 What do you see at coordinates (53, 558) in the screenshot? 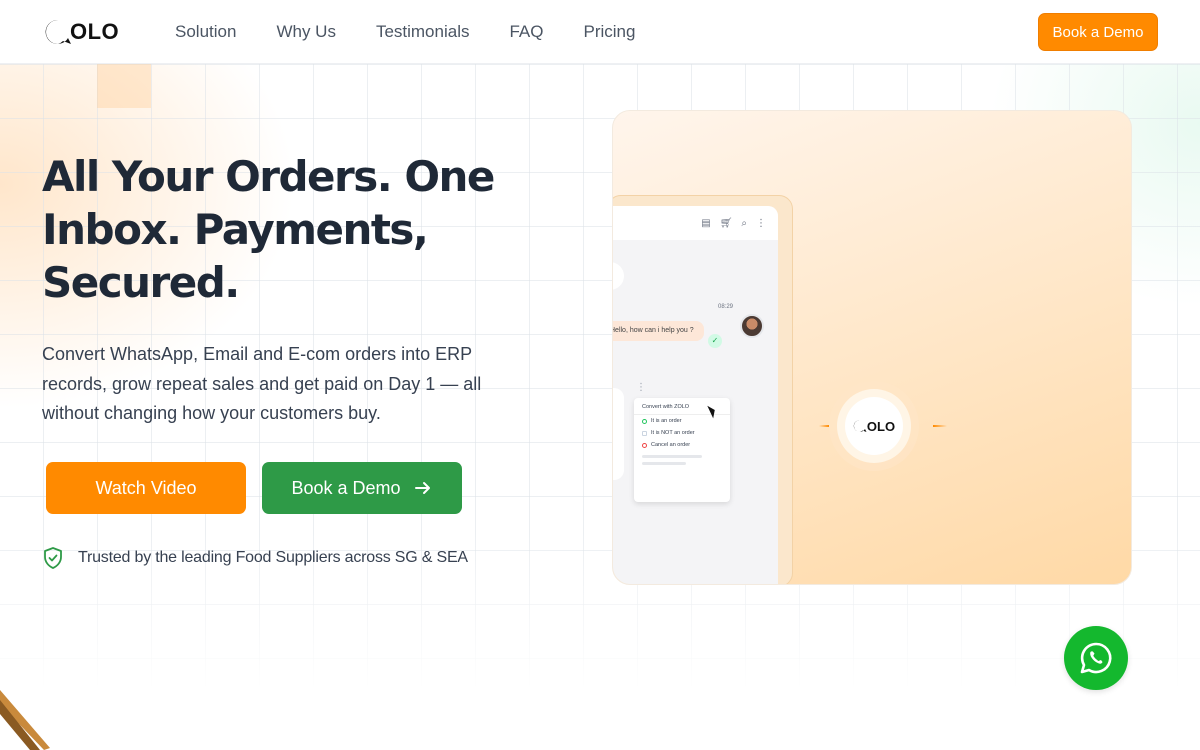
I see `shield-check-icon` at bounding box center [53, 558].